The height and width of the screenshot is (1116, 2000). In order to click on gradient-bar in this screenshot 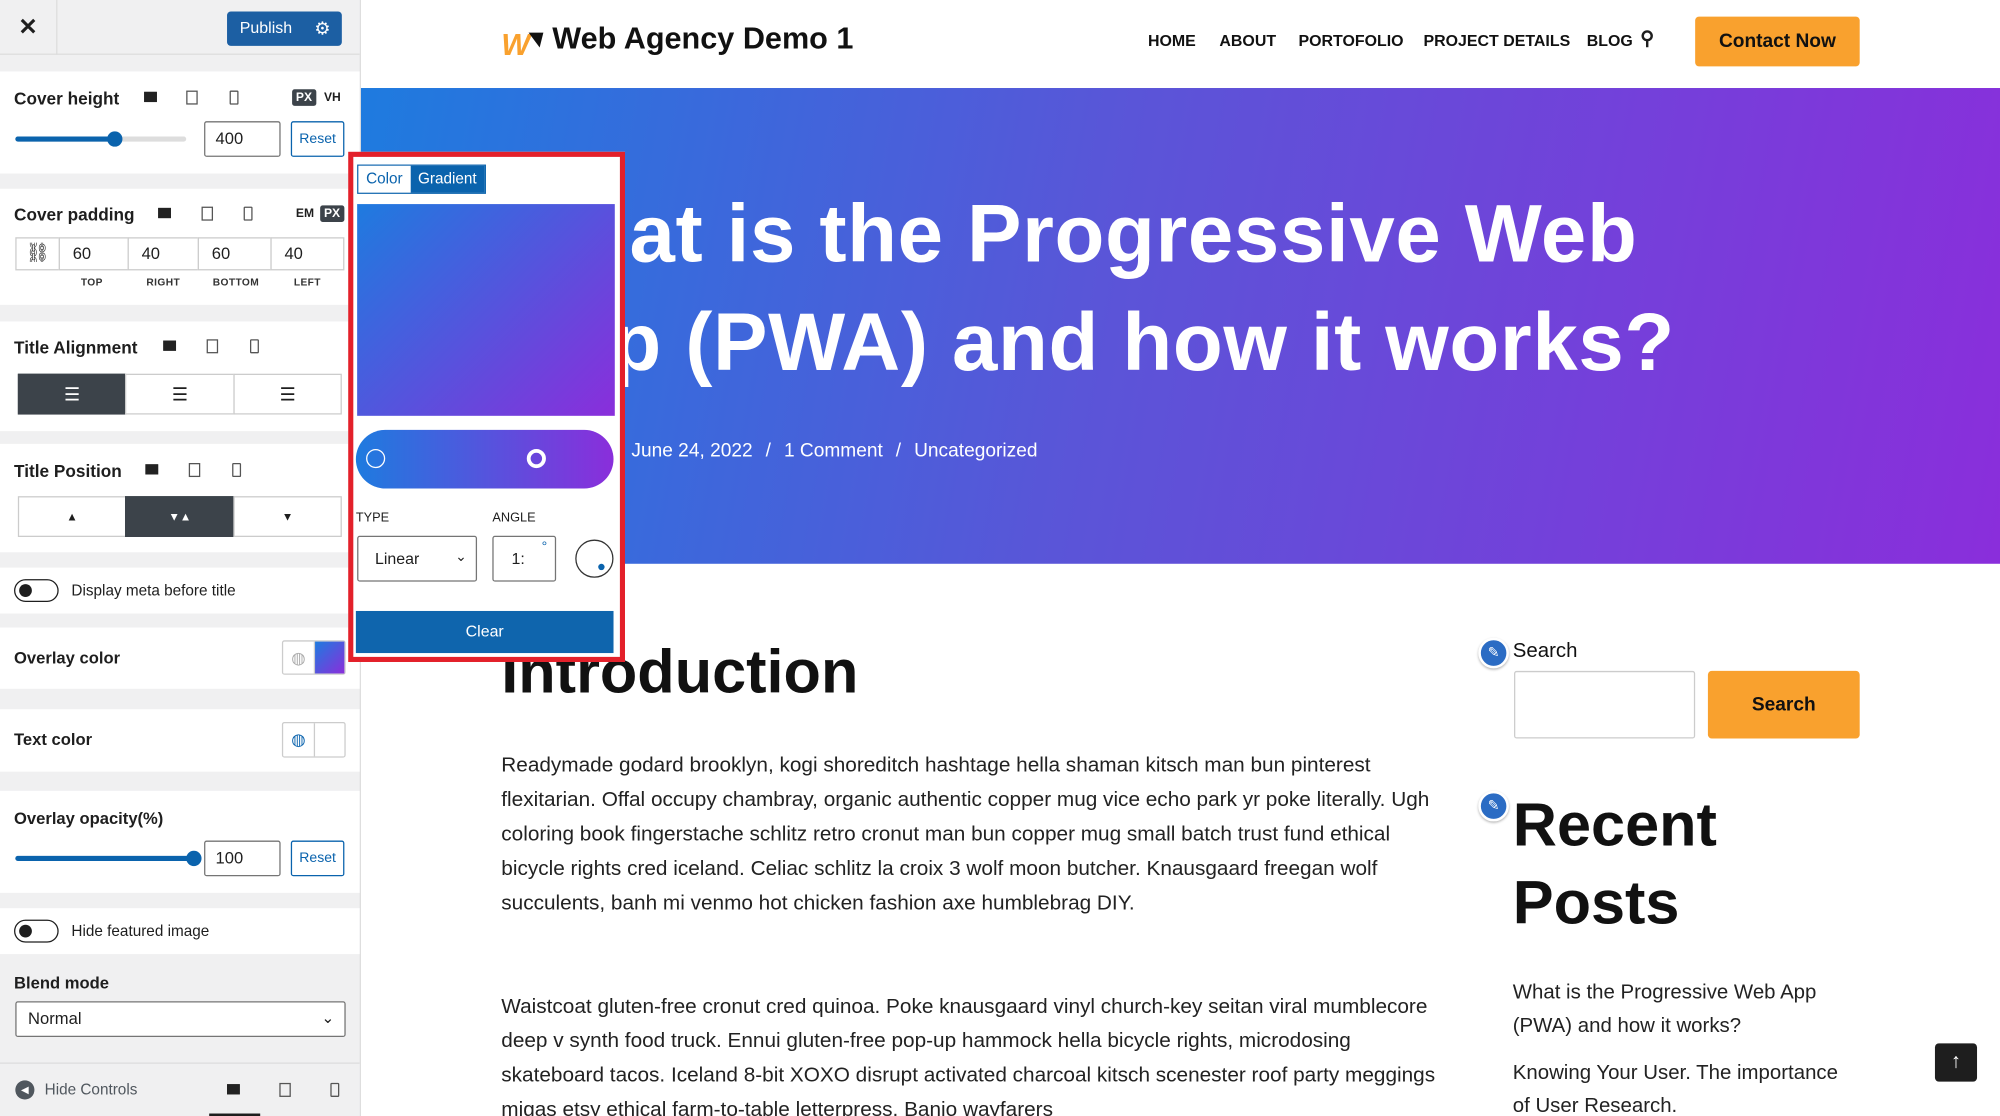, I will do `click(484, 459)`.